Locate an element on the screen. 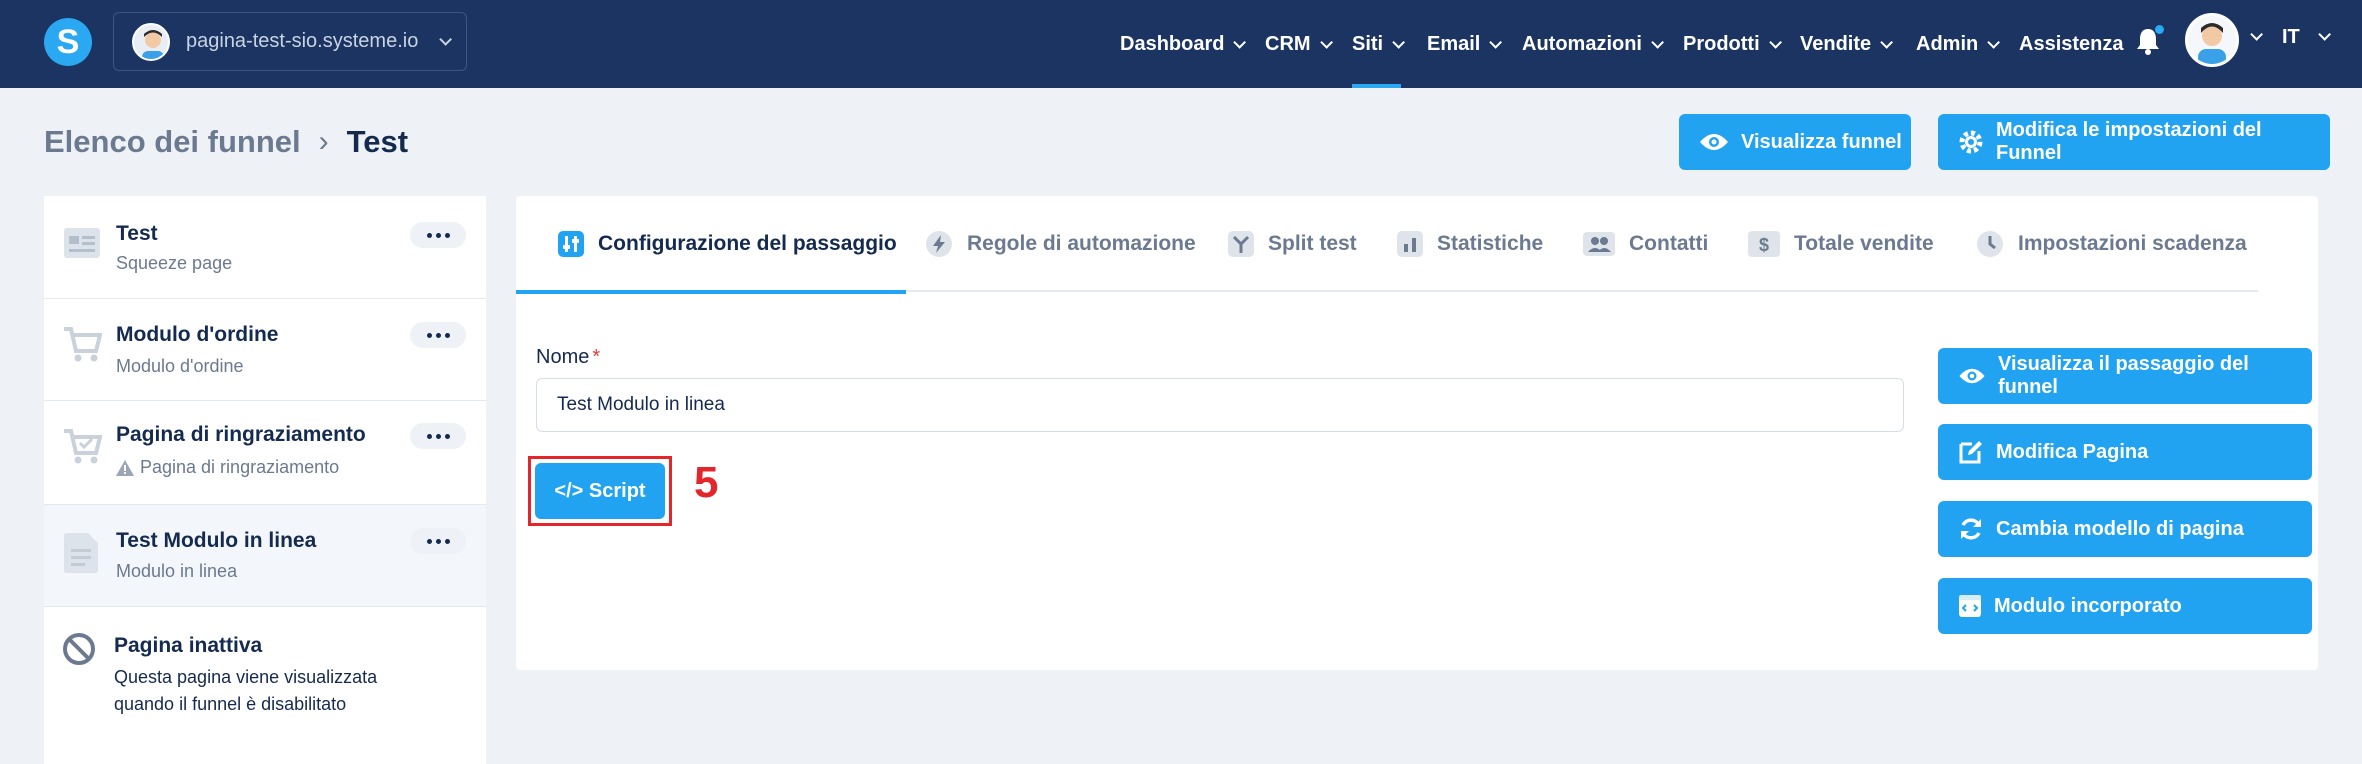  label-text: Nome is located at coordinates (563, 357).